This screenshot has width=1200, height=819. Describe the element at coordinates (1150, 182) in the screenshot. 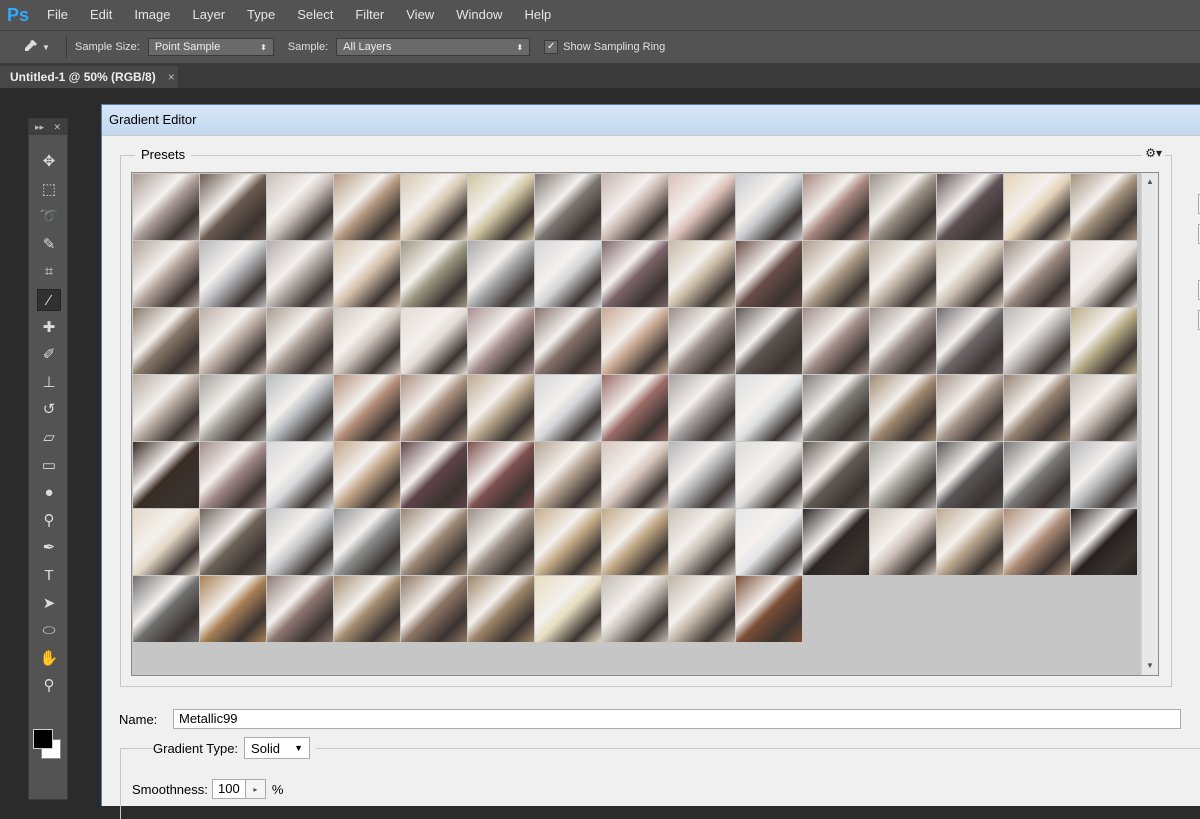

I see `scroll-up-icon: ▲` at that location.